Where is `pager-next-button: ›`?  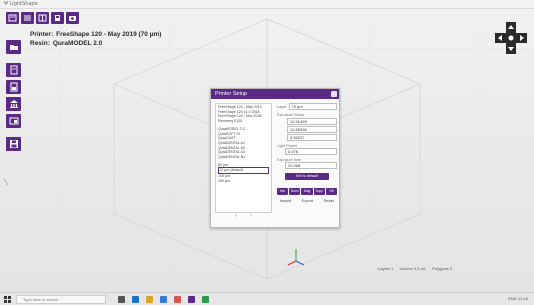 pager-next-button: › is located at coordinates (251, 216).